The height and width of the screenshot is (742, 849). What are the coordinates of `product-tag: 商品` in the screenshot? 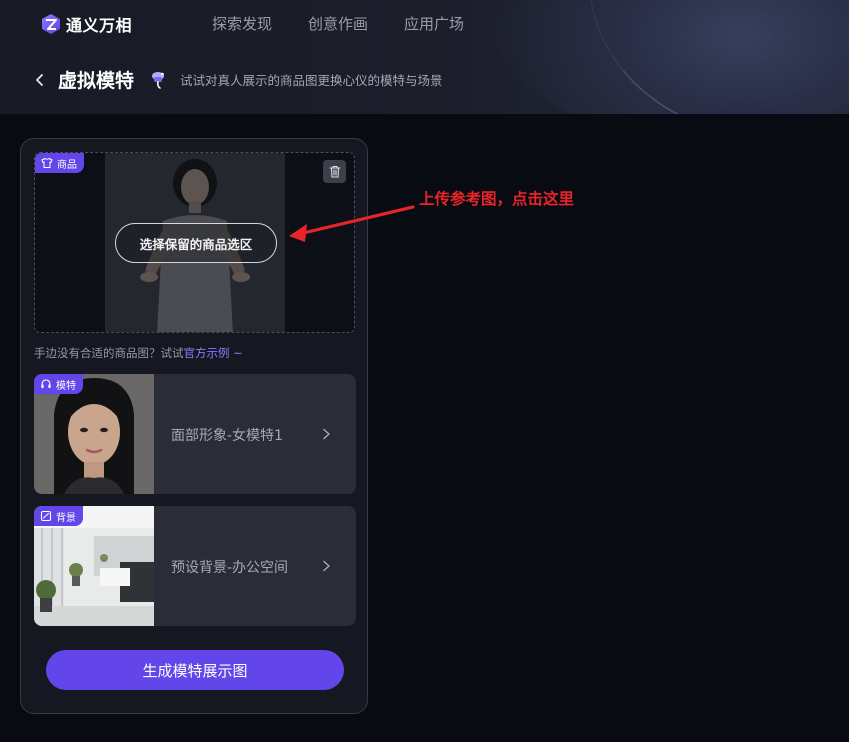 It's located at (59, 163).